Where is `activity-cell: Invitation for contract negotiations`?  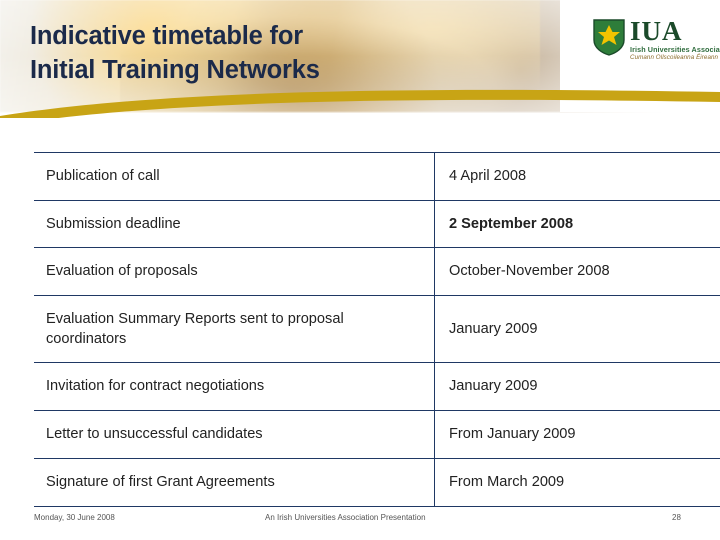 activity-cell: Invitation for contract negotiations is located at coordinates (234, 387).